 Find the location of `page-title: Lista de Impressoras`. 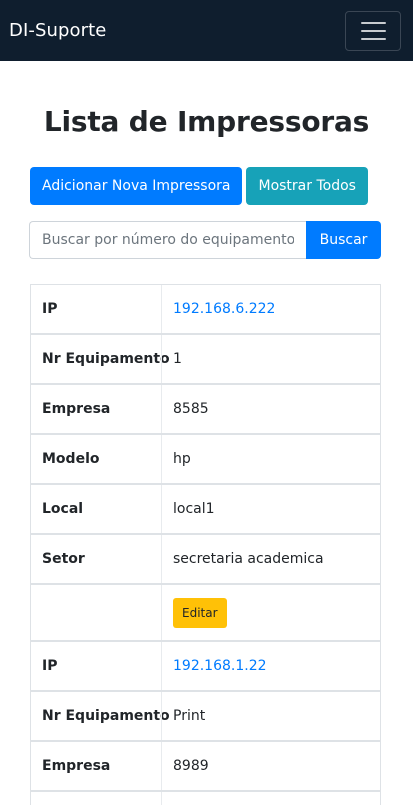

page-title: Lista de Impressoras is located at coordinates (206, 121).